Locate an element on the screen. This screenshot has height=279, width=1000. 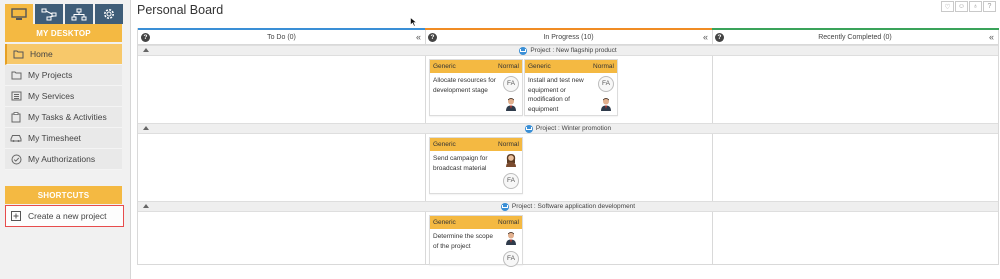
project-lane-header: Project : Winter promotion is located at coordinates (568, 128).